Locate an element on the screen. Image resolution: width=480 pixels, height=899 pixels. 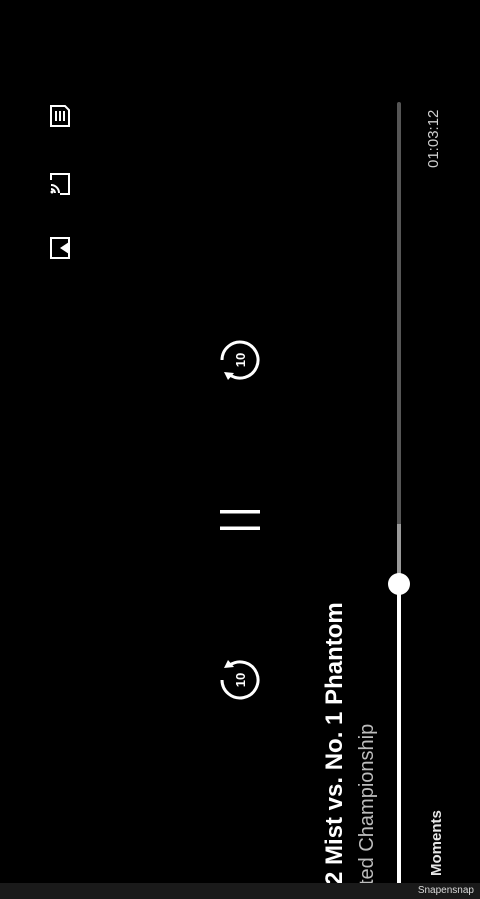
progress-played is located at coordinates (399, 735).